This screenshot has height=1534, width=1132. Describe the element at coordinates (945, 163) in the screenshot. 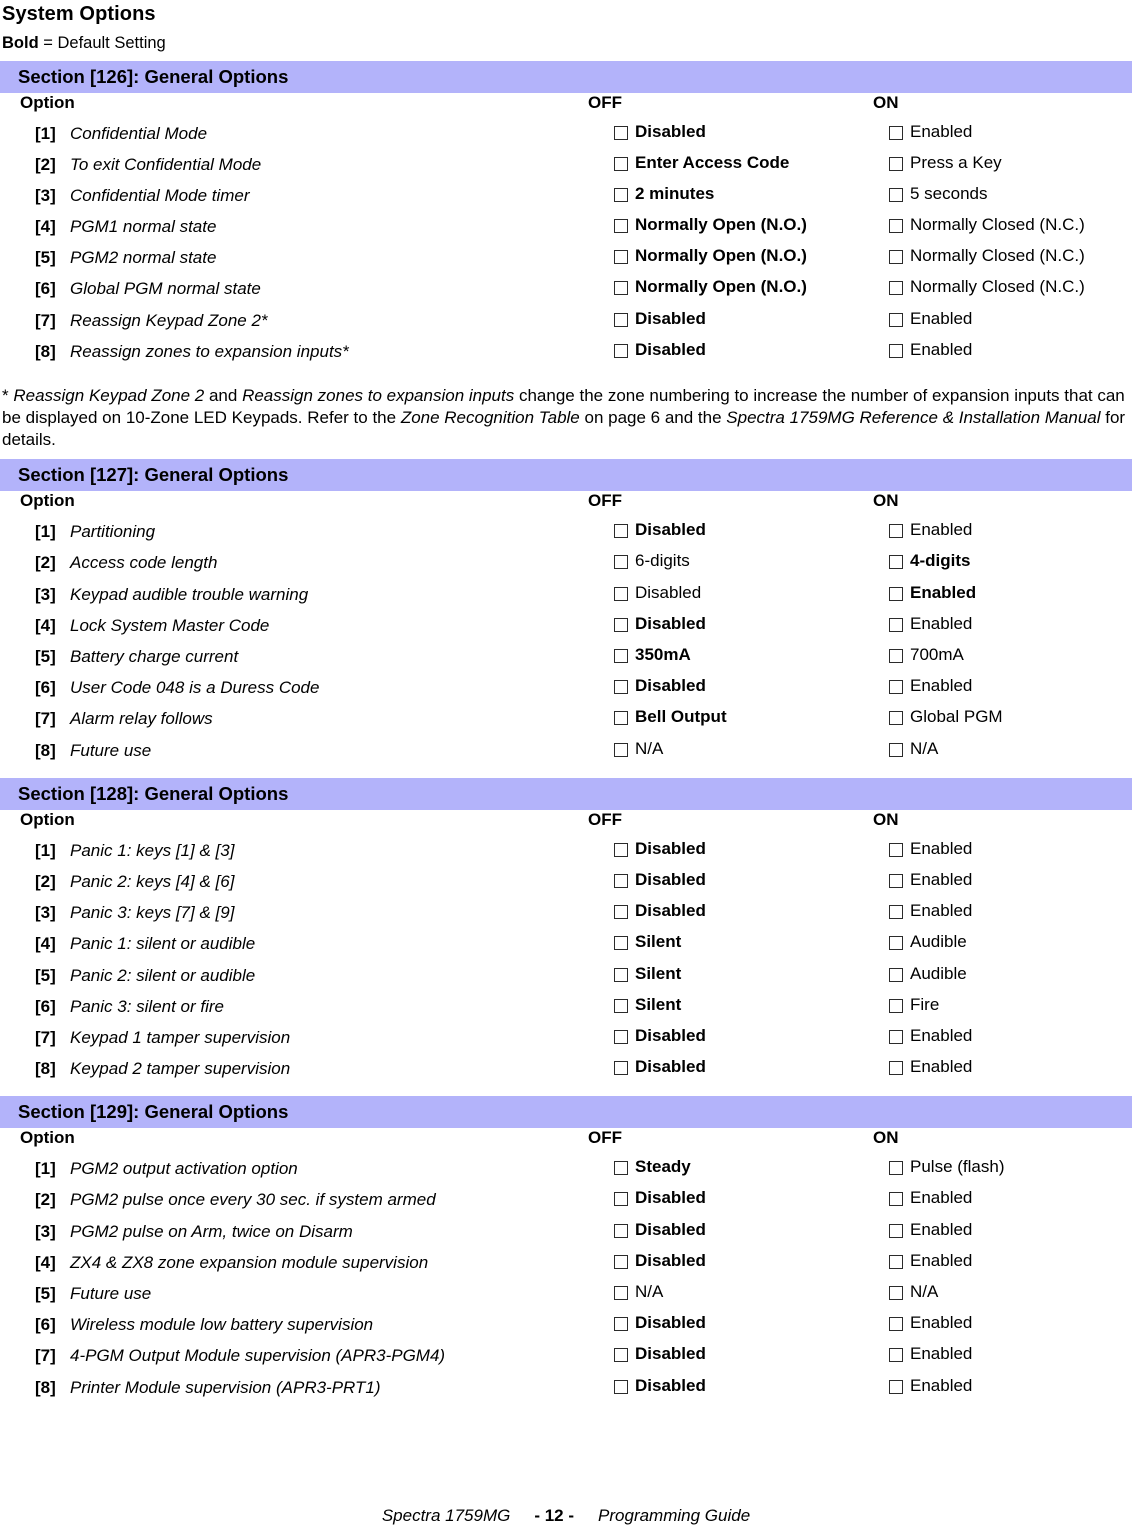

I see `on-choice: Press a Key` at that location.